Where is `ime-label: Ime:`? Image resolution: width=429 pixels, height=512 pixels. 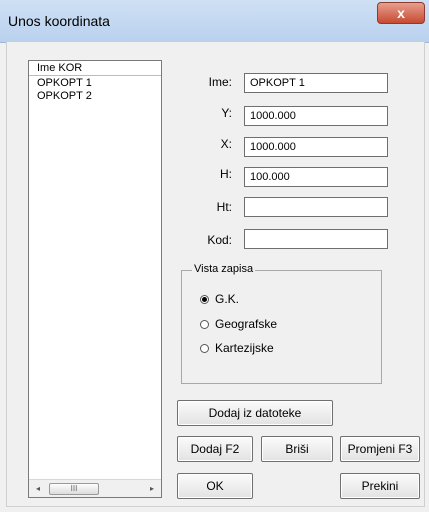
ime-label: Ime: is located at coordinates (220, 82).